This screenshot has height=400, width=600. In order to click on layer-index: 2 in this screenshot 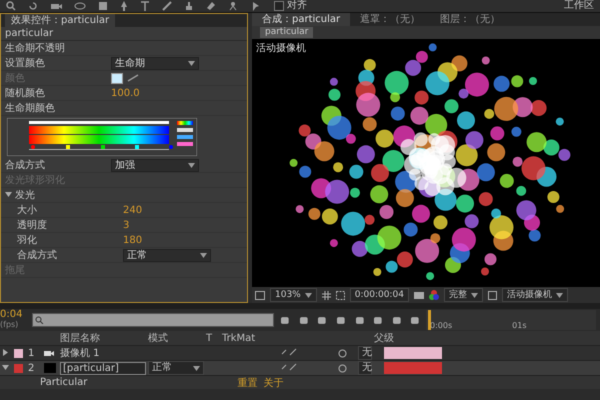, I will do `click(32, 368)`.